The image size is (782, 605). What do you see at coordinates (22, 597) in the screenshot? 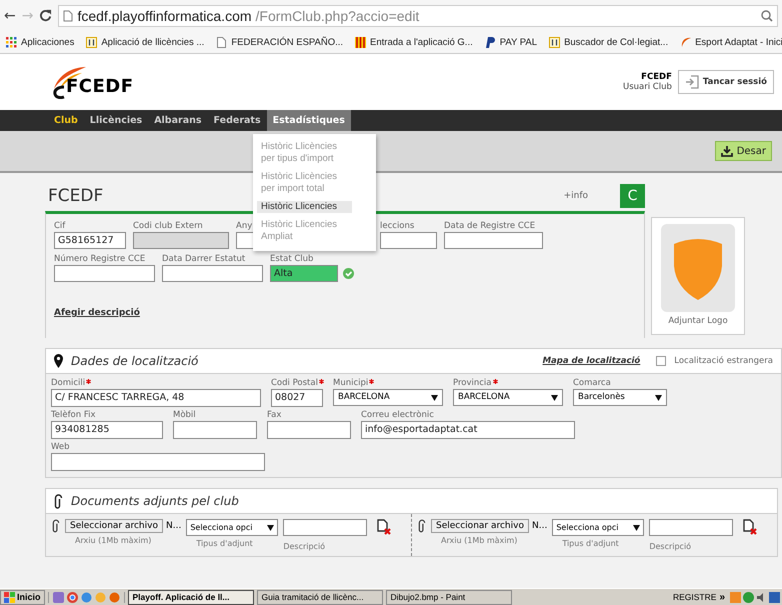
I see `start-button: Inicio` at bounding box center [22, 597].